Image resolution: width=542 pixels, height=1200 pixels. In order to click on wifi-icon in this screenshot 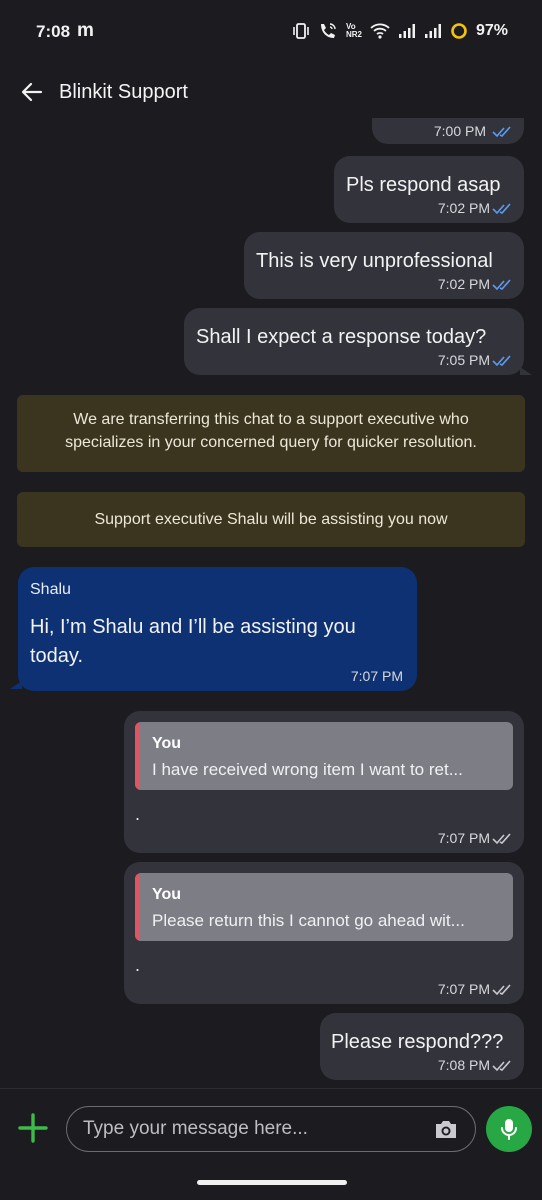, I will do `click(380, 31)`.